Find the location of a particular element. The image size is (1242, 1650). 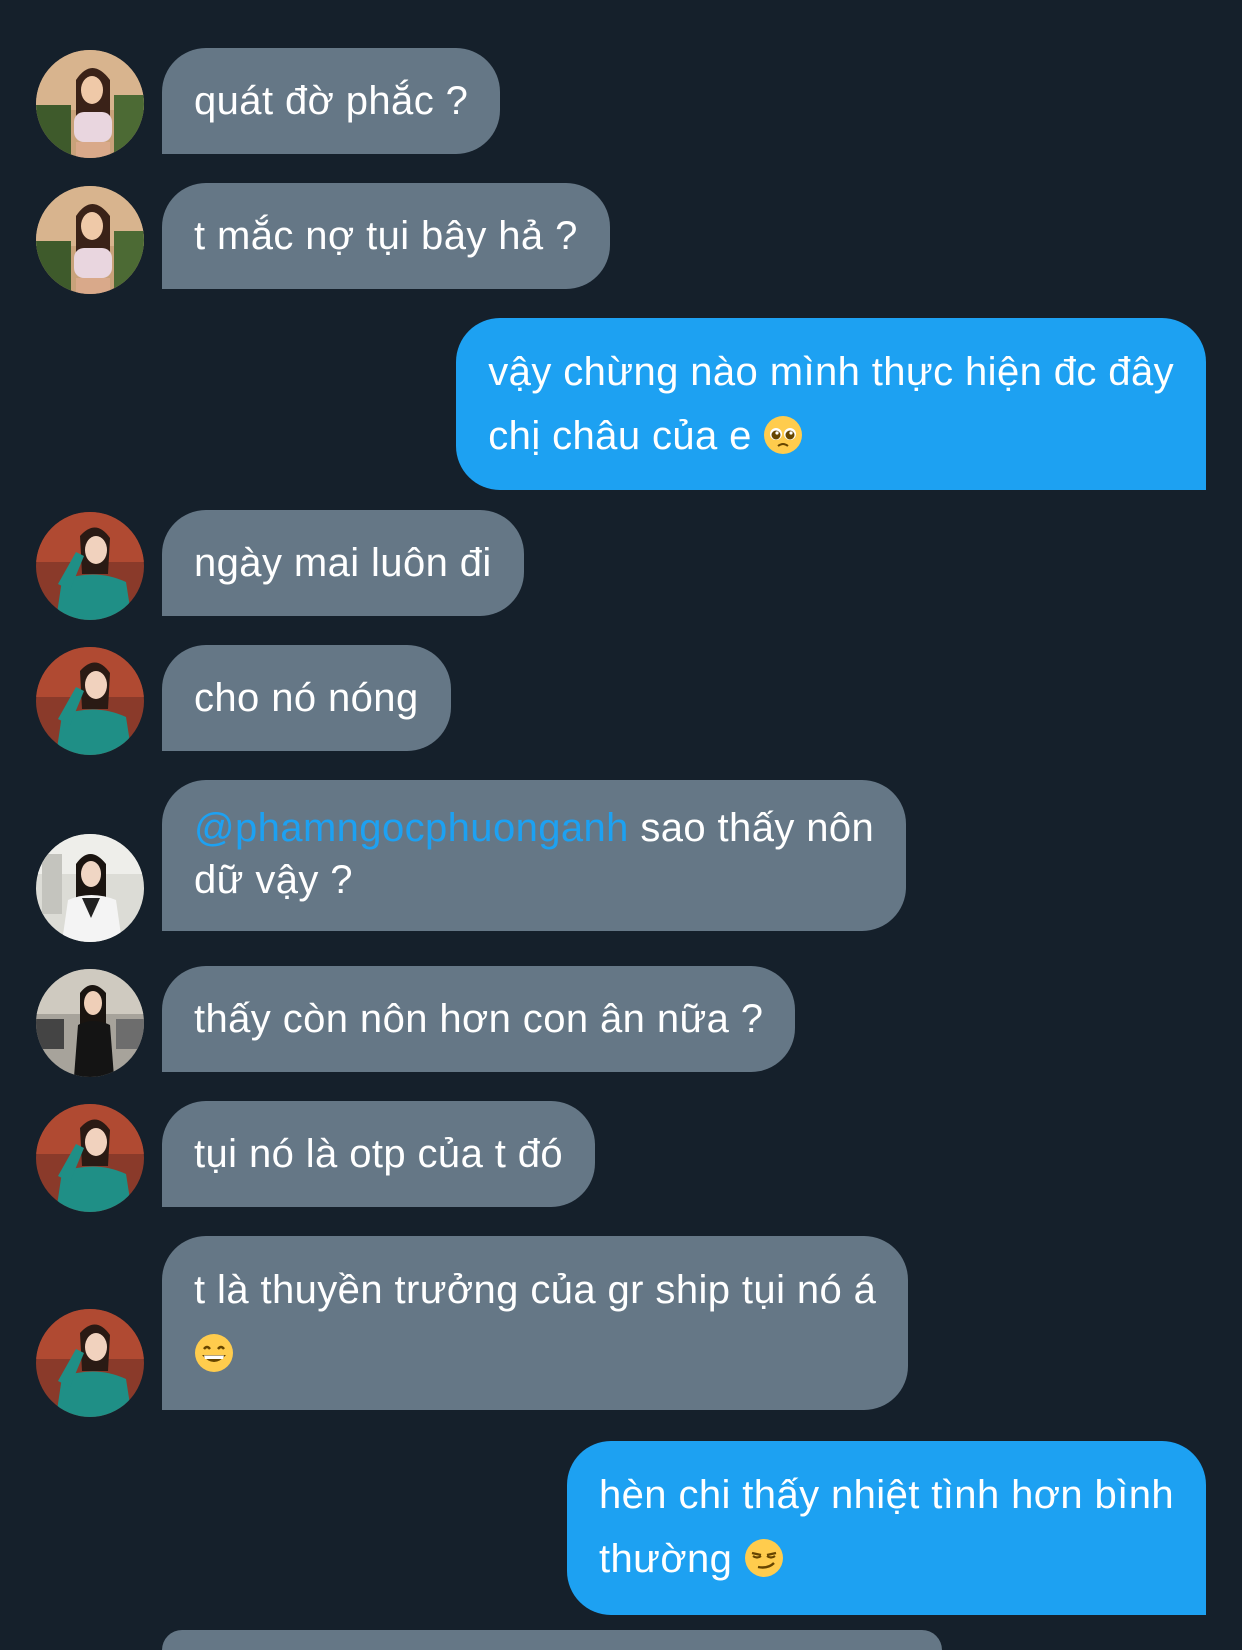

grinning-face-emoji is located at coordinates (214, 1353).